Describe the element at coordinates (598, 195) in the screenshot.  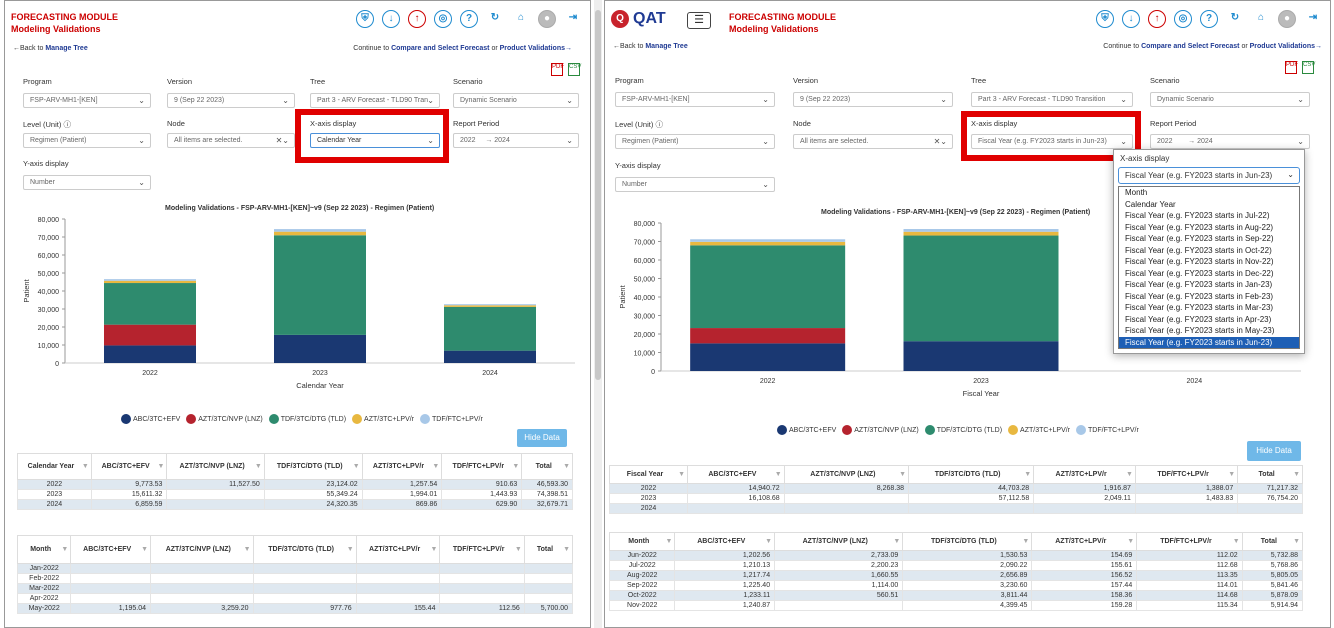
I see `scrollbar-thumb` at that location.